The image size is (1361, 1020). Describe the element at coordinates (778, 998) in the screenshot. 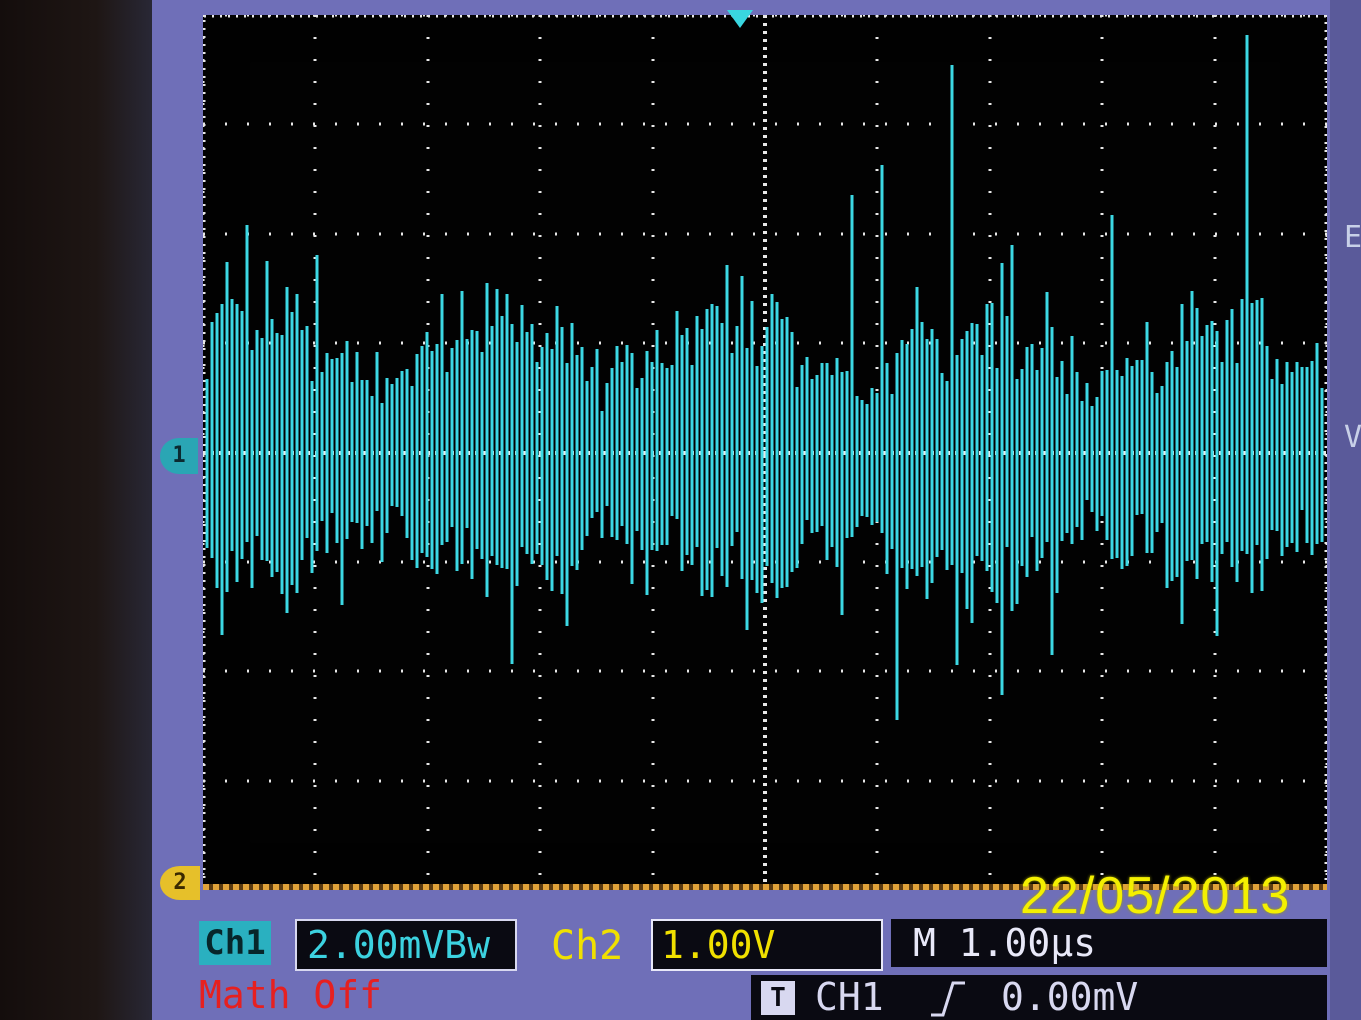

I see `trigger-type-icon: T` at that location.